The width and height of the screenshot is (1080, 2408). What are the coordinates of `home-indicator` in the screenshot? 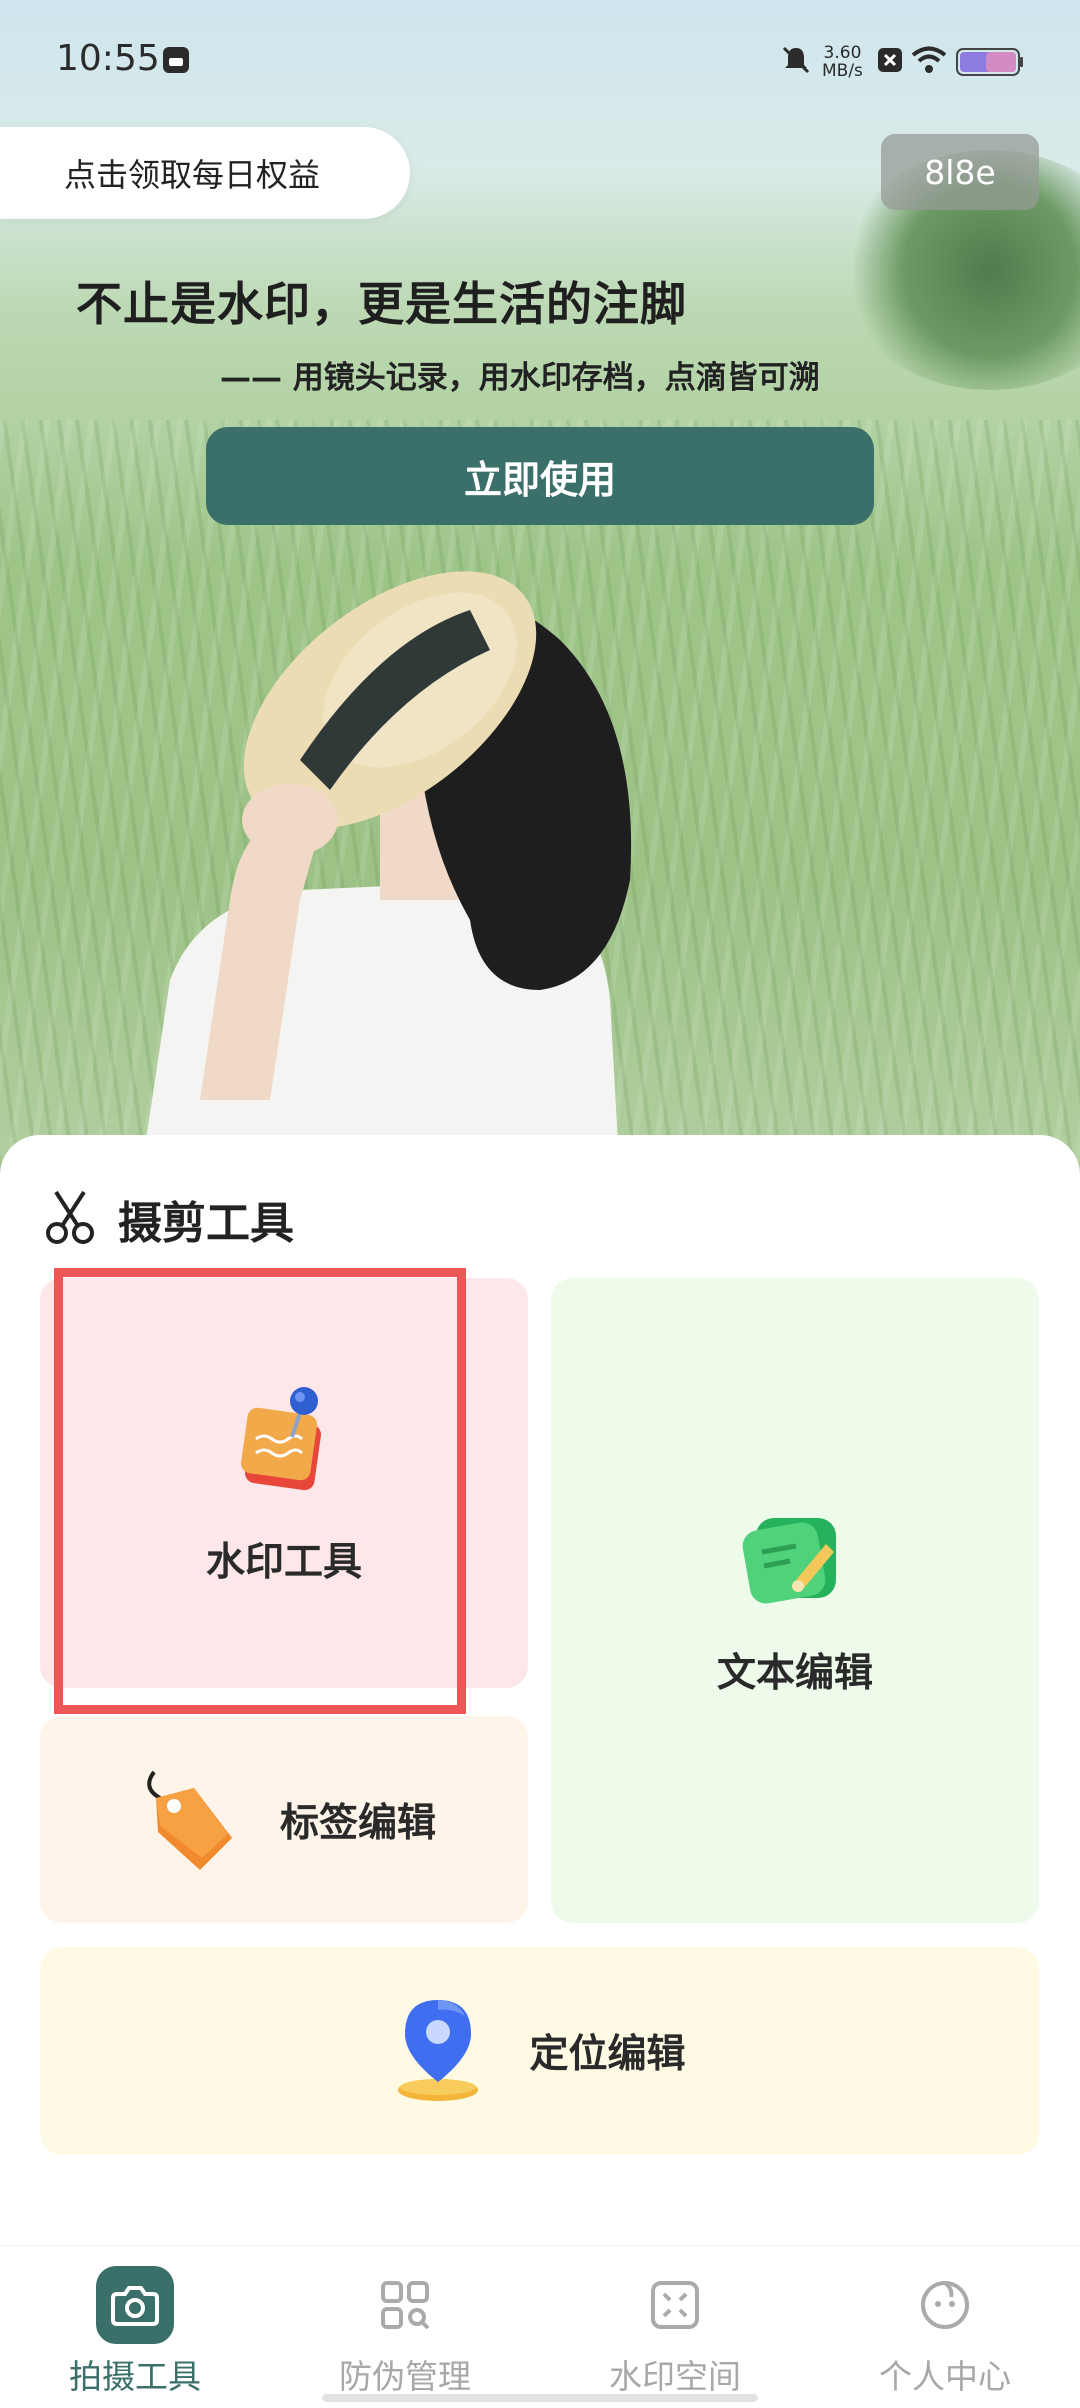 It's located at (540, 2398).